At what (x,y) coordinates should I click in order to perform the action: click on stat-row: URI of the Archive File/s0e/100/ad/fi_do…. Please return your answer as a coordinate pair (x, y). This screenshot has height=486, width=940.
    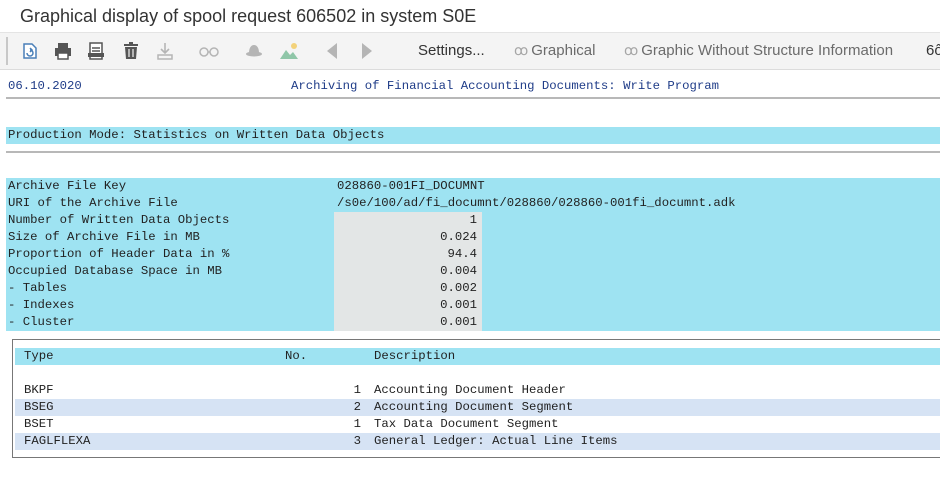
    Looking at the image, I should click on (473, 203).